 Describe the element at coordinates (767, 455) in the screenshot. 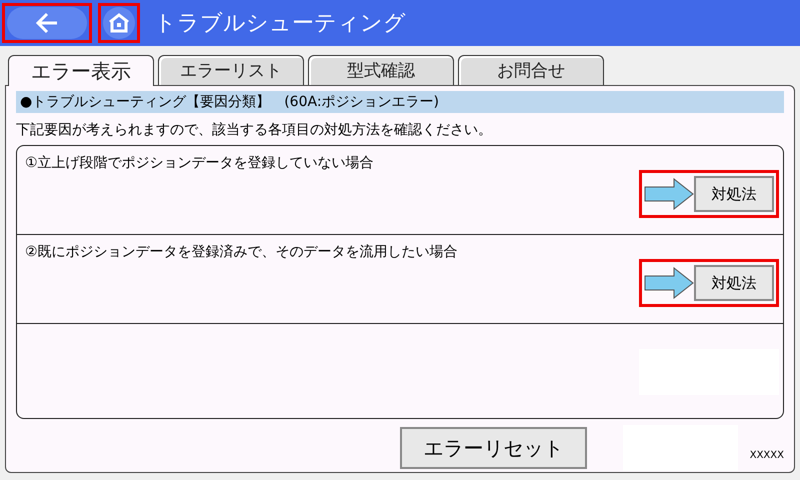

I see `code-label: XXXXX` at that location.